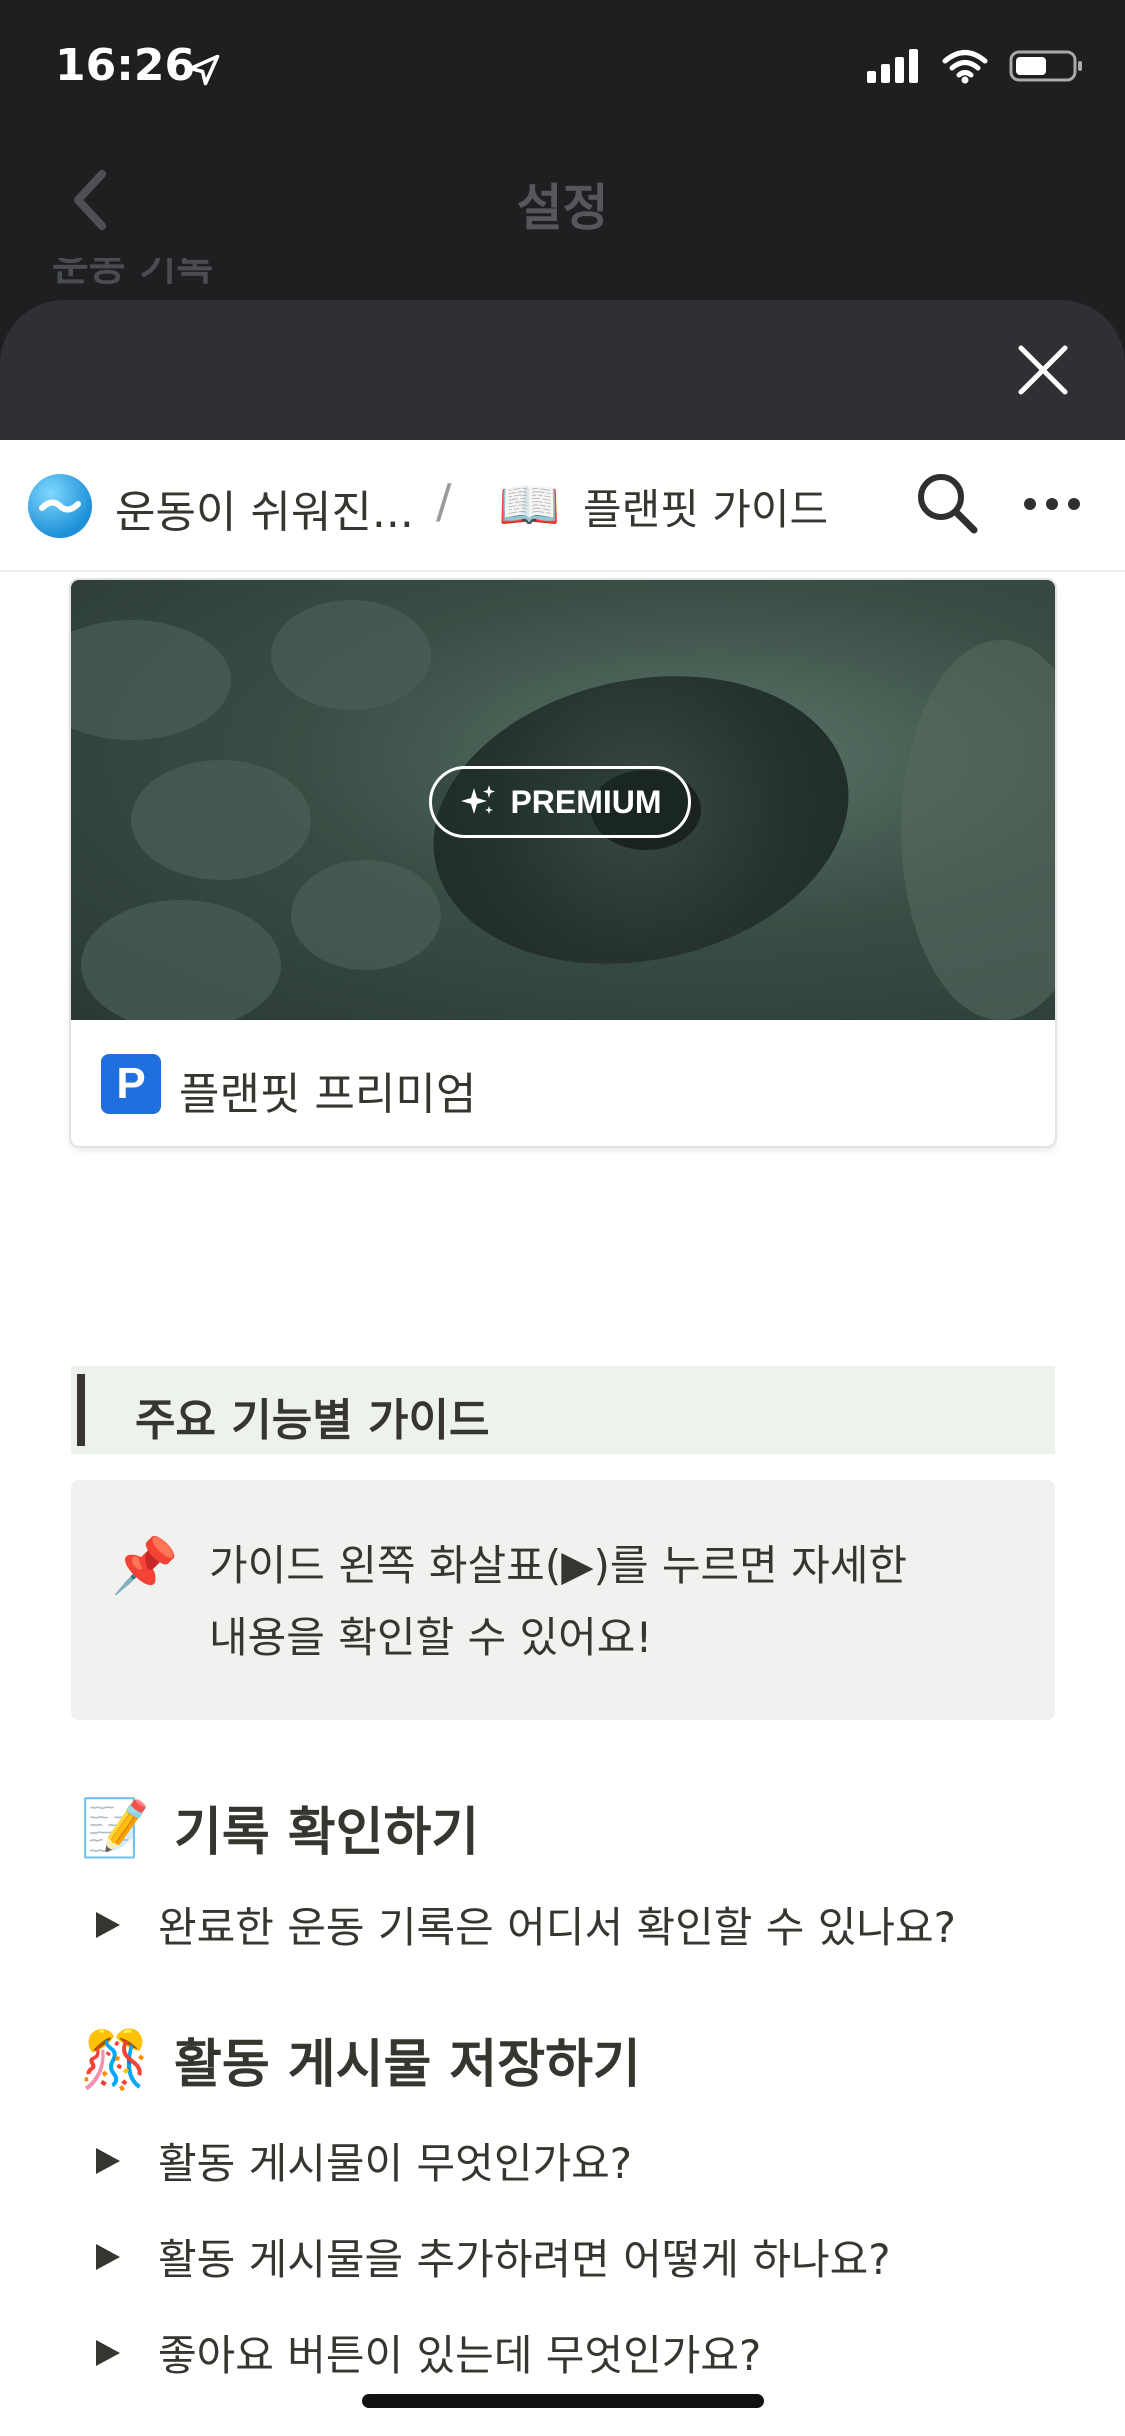  Describe the element at coordinates (563, 1083) in the screenshot. I see `premium-card-footer: P 플랜핏 프리미엄` at that location.